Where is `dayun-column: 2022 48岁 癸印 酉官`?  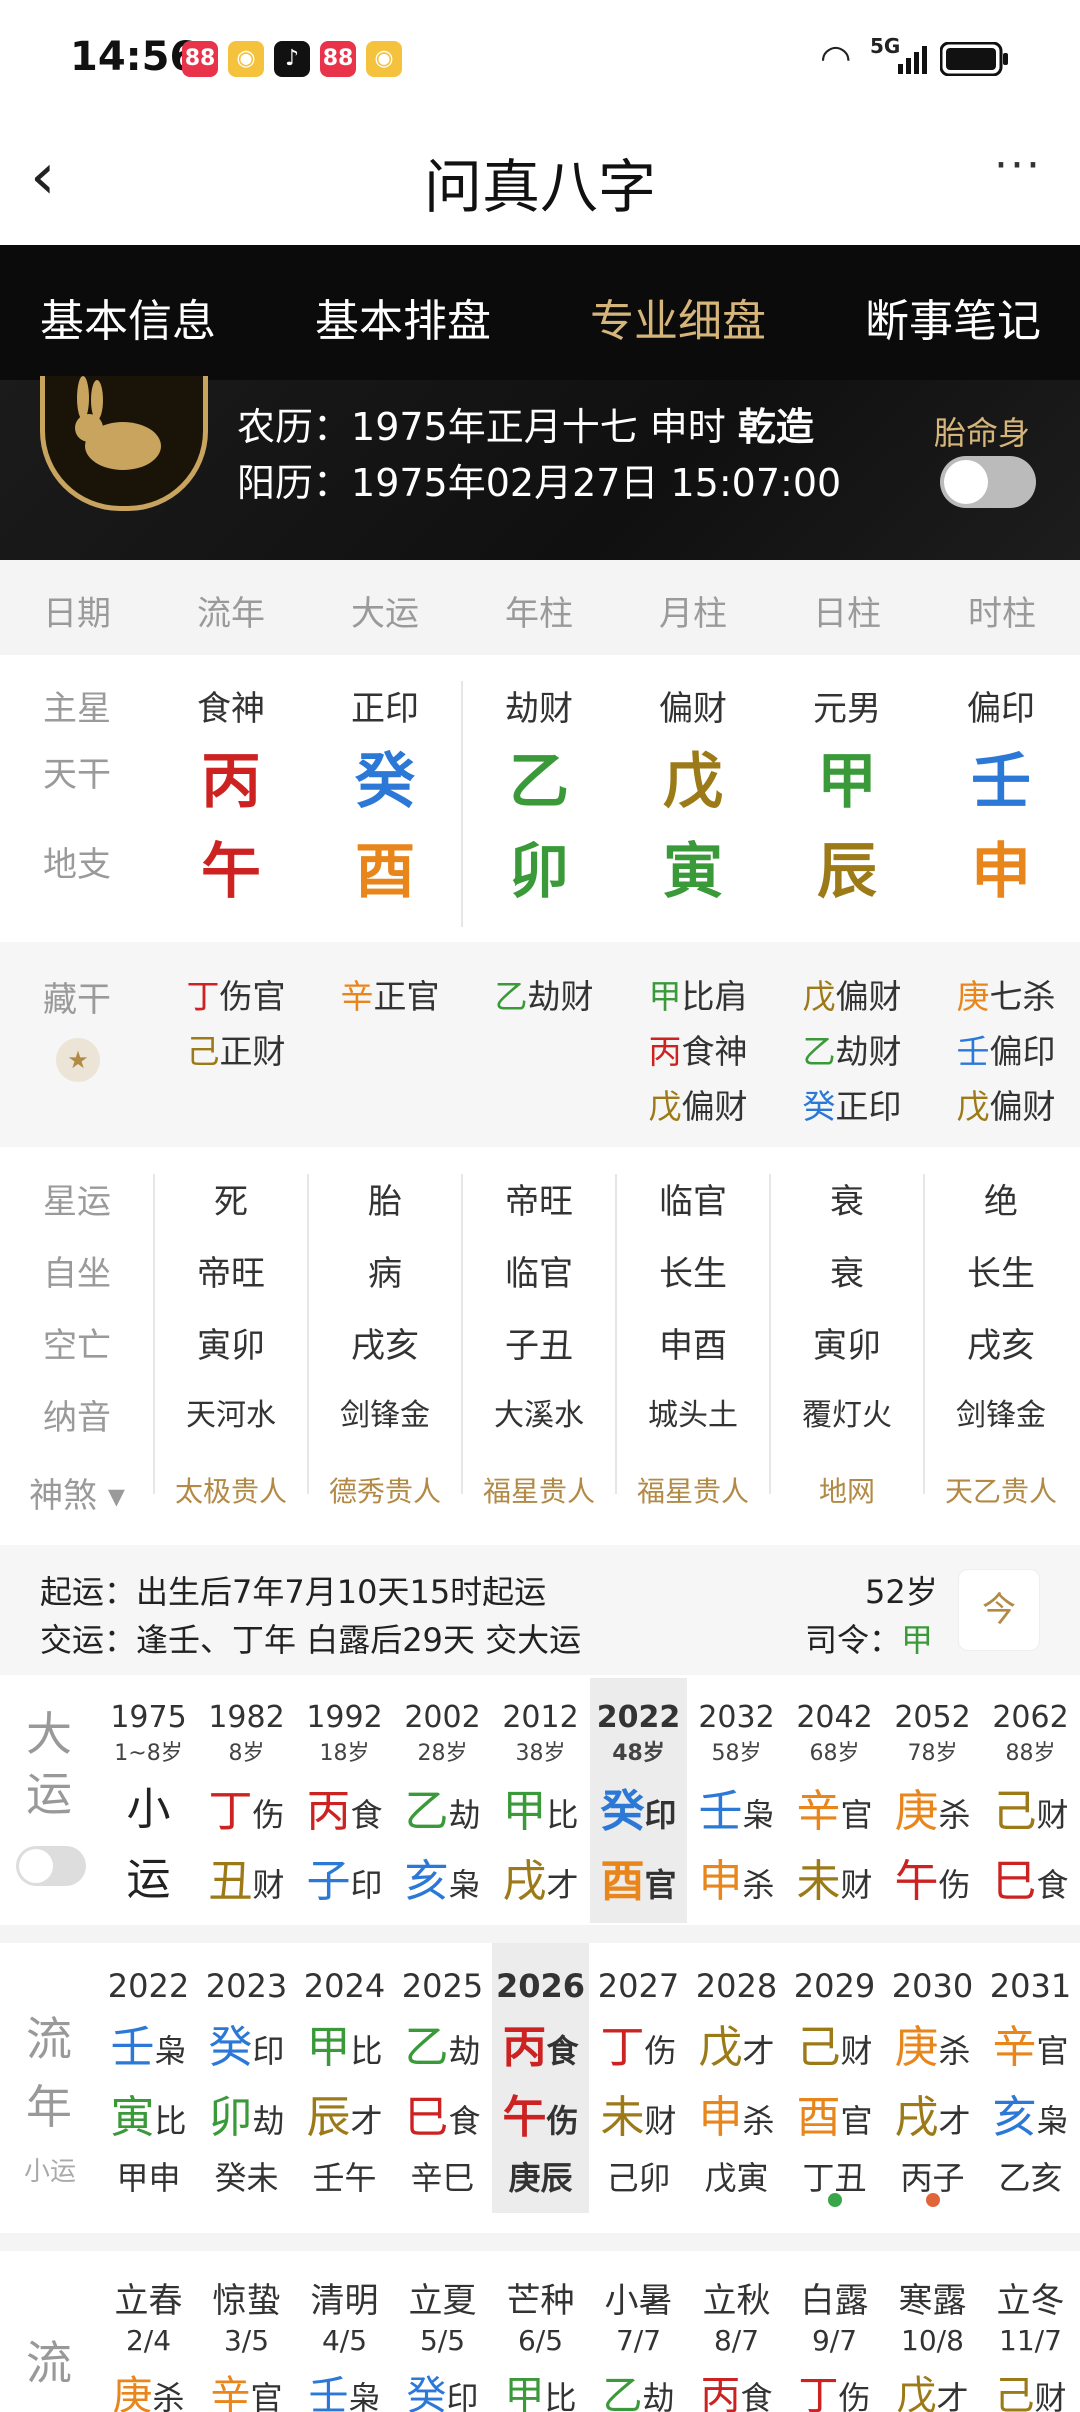 dayun-column: 2022 48岁 癸印 酉官 is located at coordinates (638, 1800).